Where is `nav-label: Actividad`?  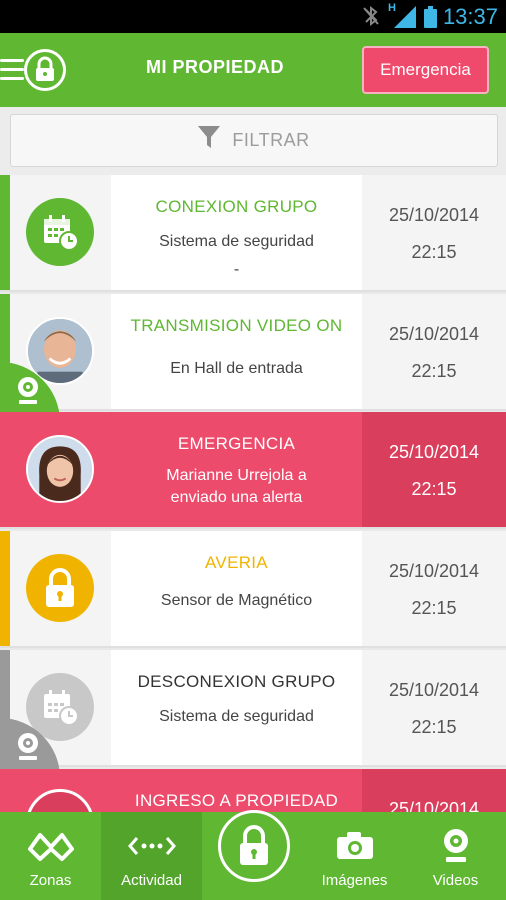
nav-label: Actividad is located at coordinates (151, 880).